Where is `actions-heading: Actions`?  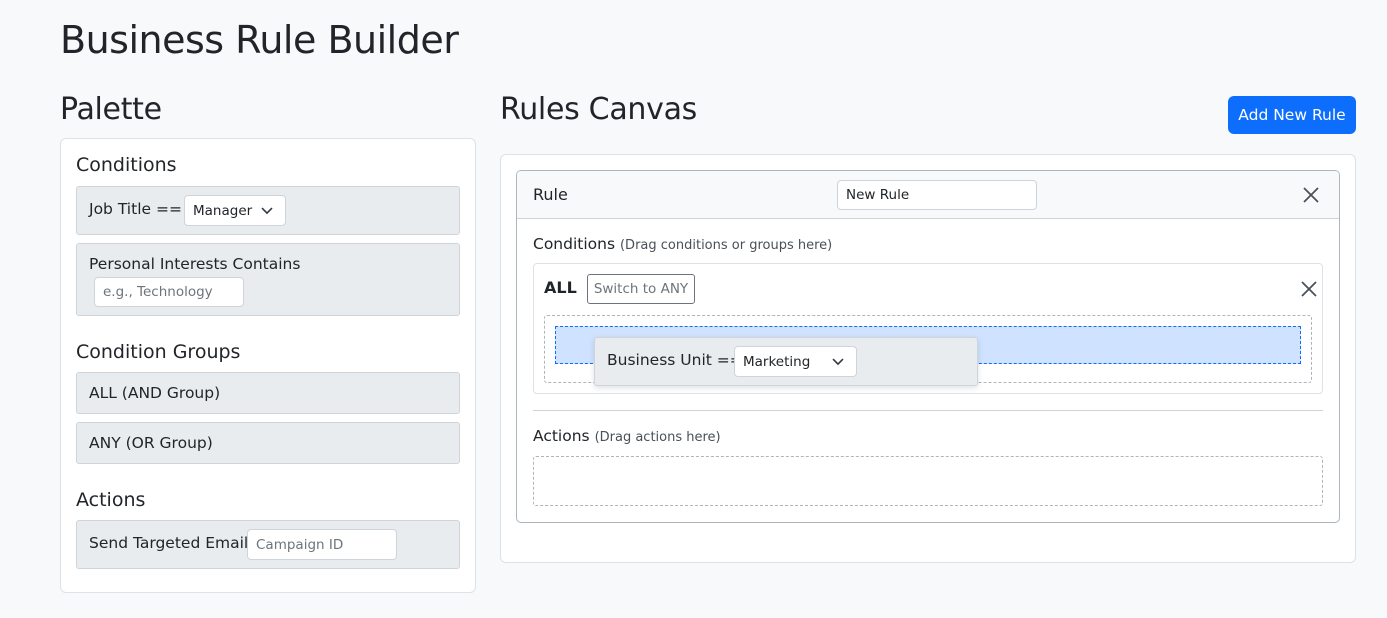 actions-heading: Actions is located at coordinates (111, 500).